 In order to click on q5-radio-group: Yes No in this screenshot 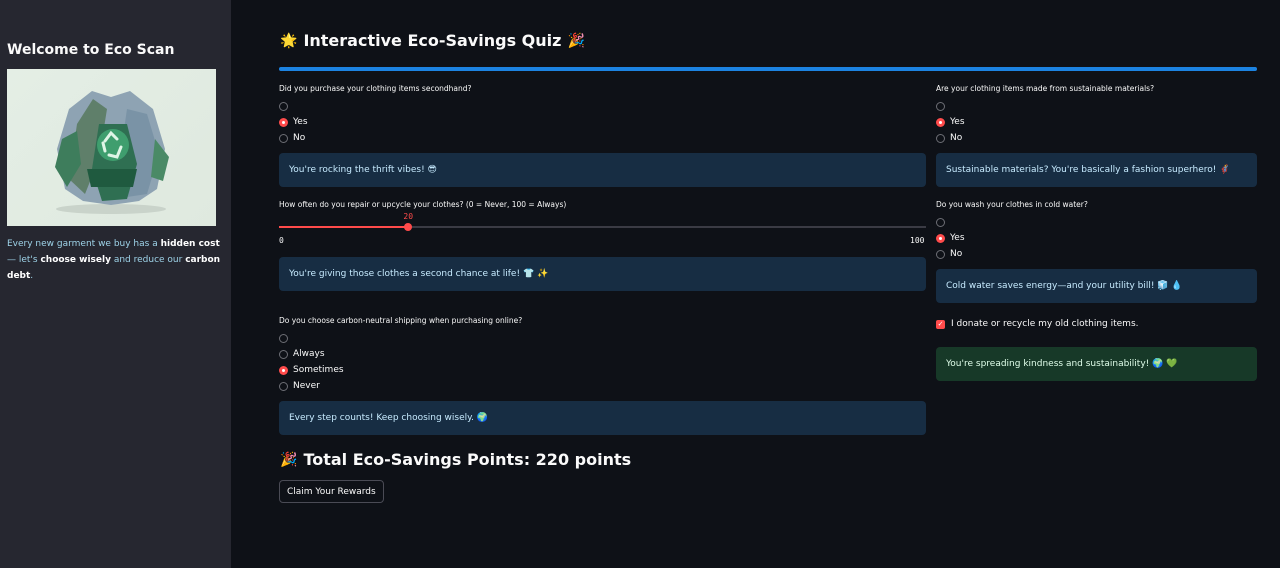, I will do `click(950, 238)`.